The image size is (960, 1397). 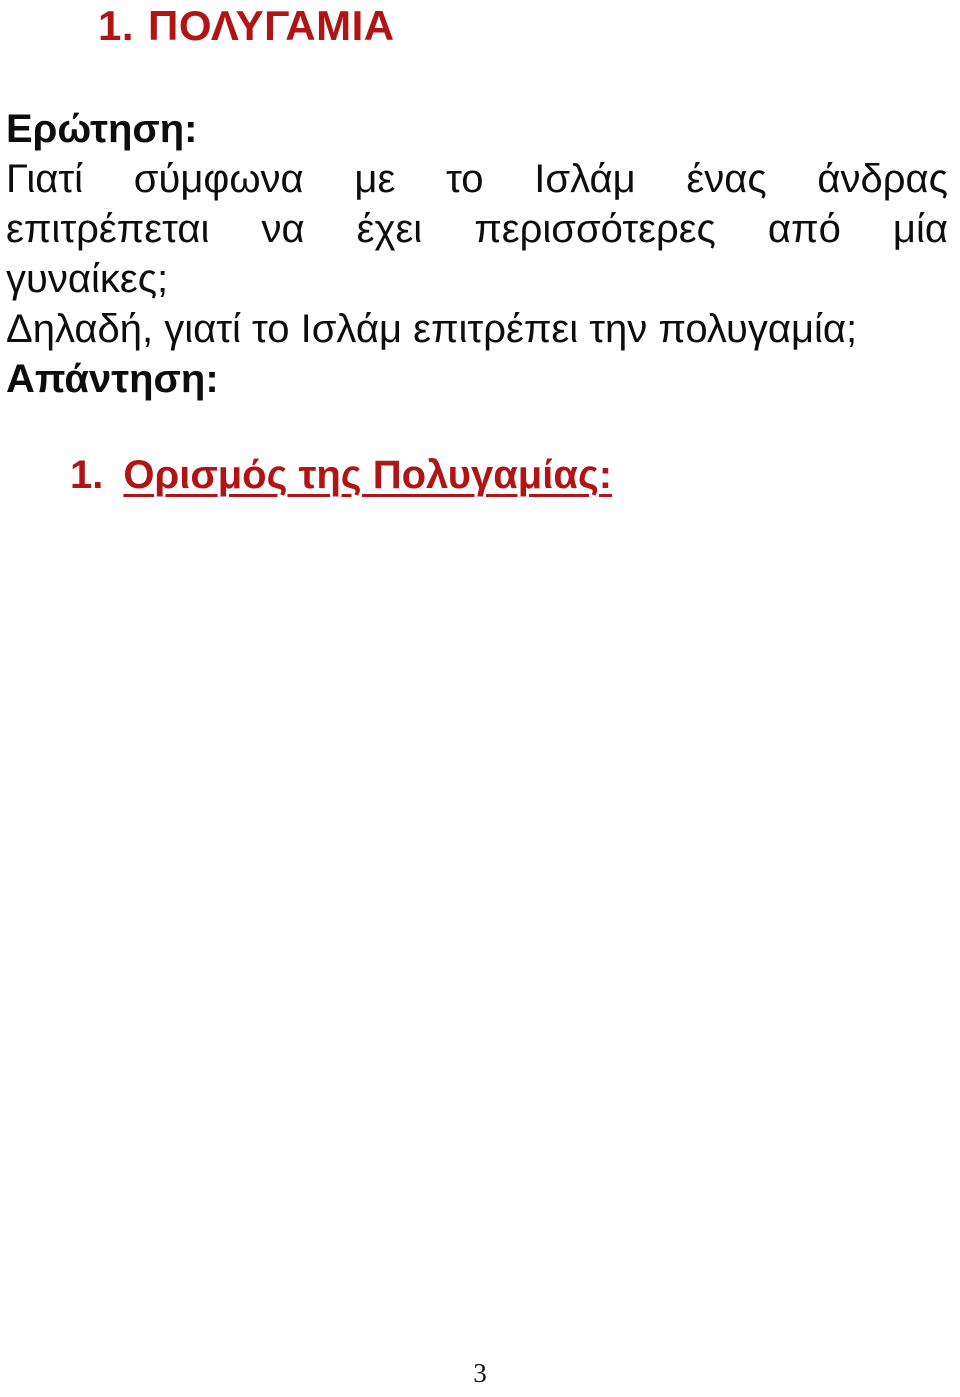 I want to click on question-line-2-word: μία, so click(x=920, y=229).